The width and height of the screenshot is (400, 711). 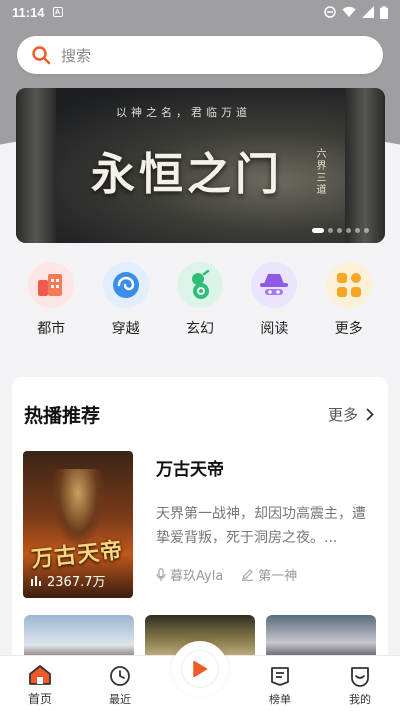 I want to click on banner-pillar-right, so click(x=365, y=165).